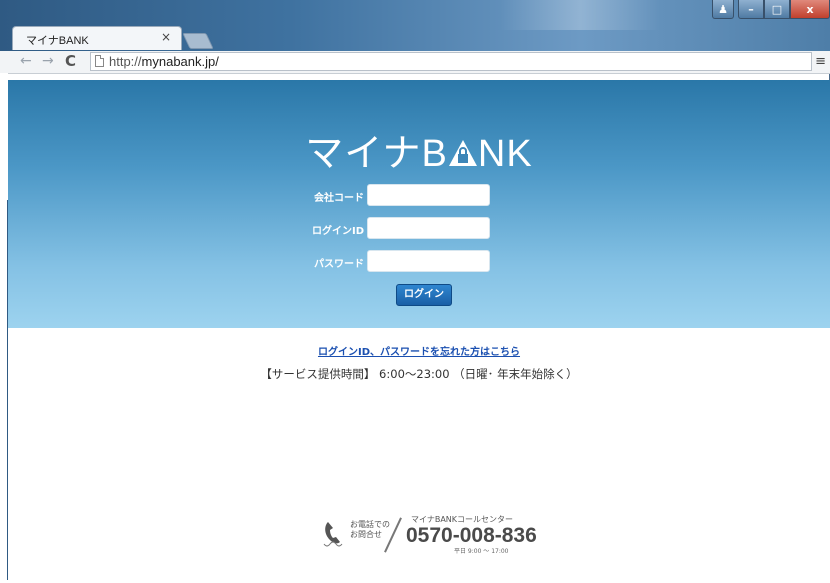 The image size is (830, 583). What do you see at coordinates (810, 9) in the screenshot?
I see `close-window-button: x` at bounding box center [810, 9].